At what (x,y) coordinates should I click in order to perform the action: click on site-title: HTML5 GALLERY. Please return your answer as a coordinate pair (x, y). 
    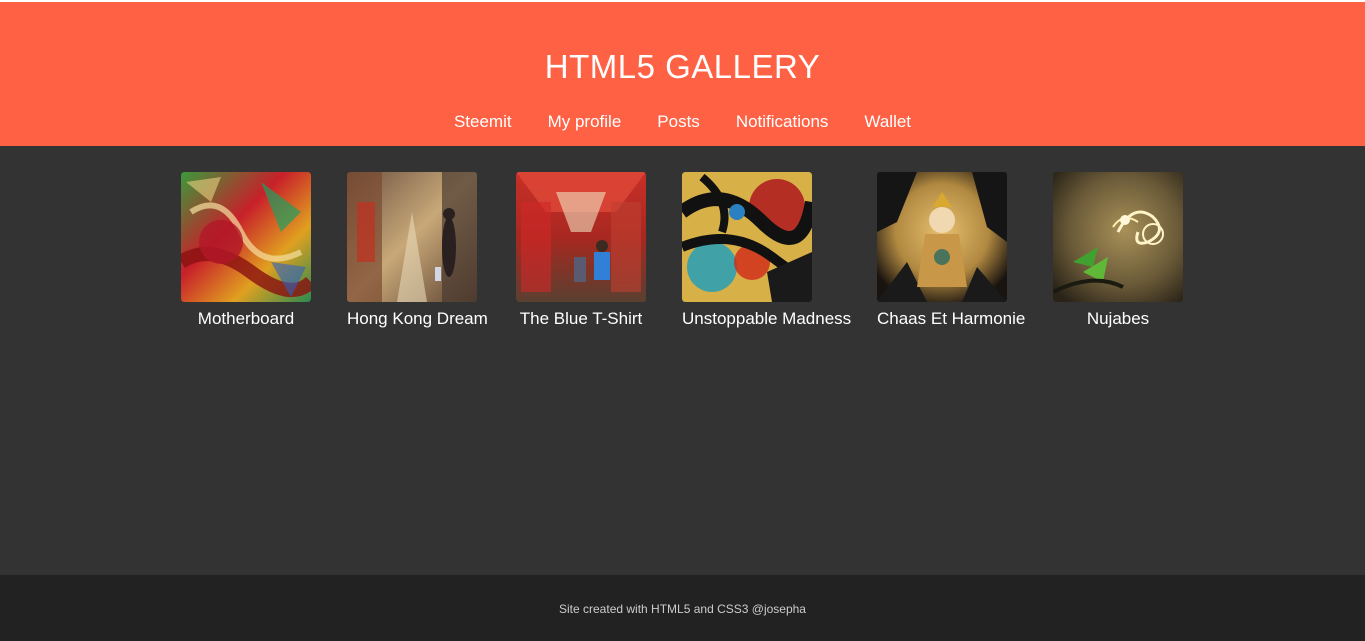
    Looking at the image, I should click on (682, 66).